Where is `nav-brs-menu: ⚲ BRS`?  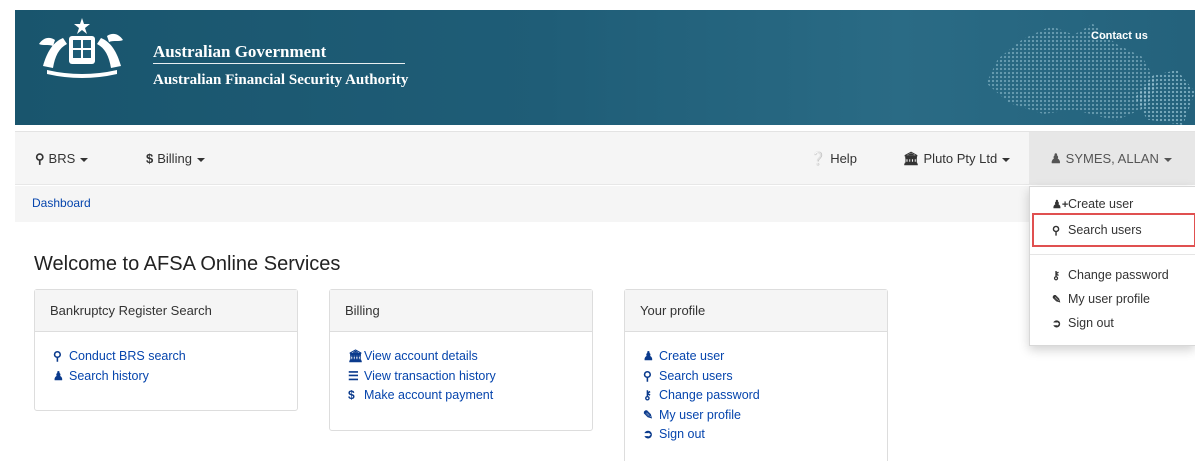
nav-brs-menu: ⚲ BRS is located at coordinates (62, 158).